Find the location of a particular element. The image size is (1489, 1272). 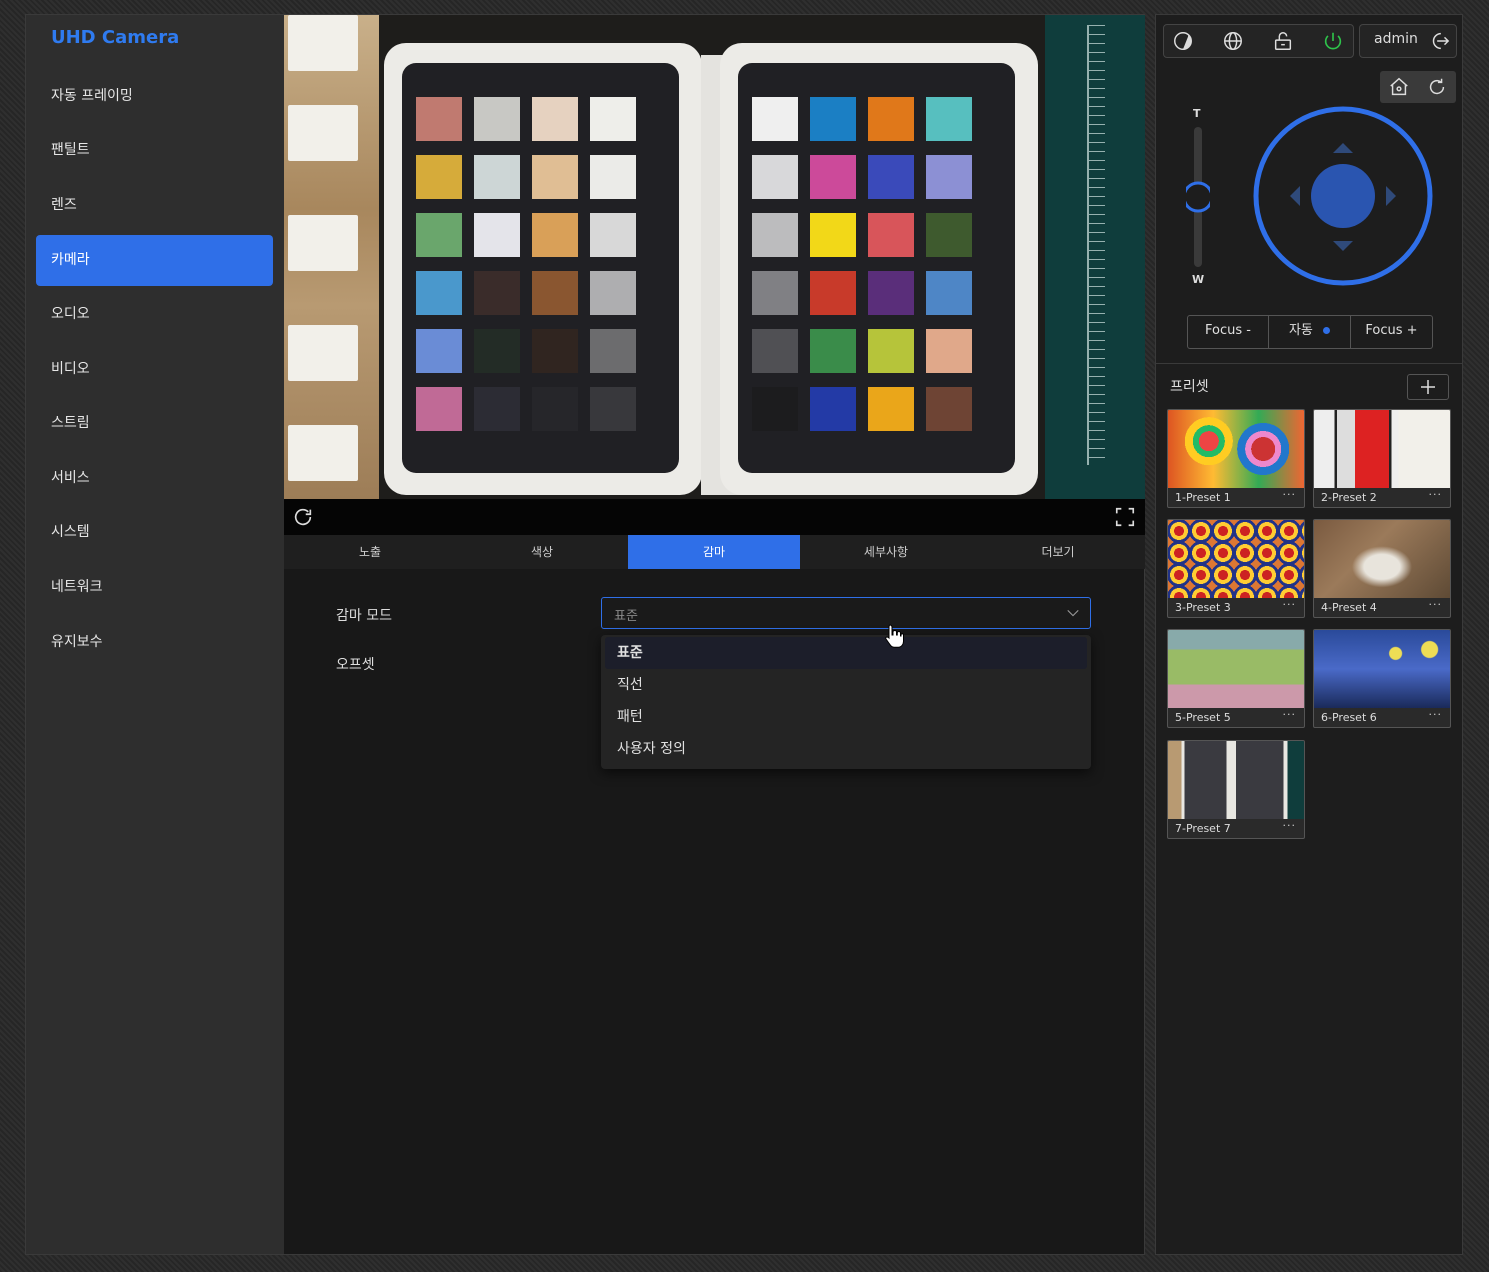

add-preset-button is located at coordinates (1428, 387).